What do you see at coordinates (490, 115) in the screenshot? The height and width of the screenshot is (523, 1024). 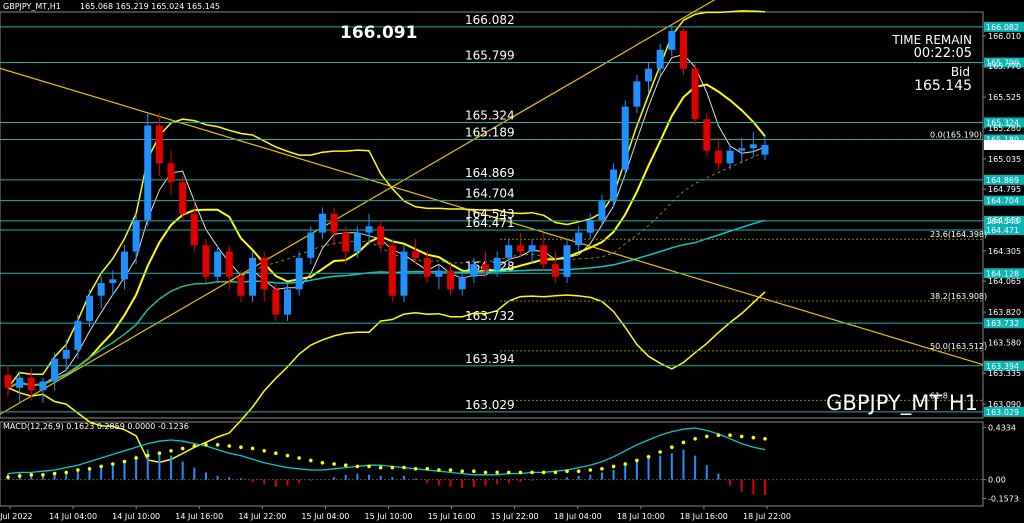 I see `level-label: 165.324` at bounding box center [490, 115].